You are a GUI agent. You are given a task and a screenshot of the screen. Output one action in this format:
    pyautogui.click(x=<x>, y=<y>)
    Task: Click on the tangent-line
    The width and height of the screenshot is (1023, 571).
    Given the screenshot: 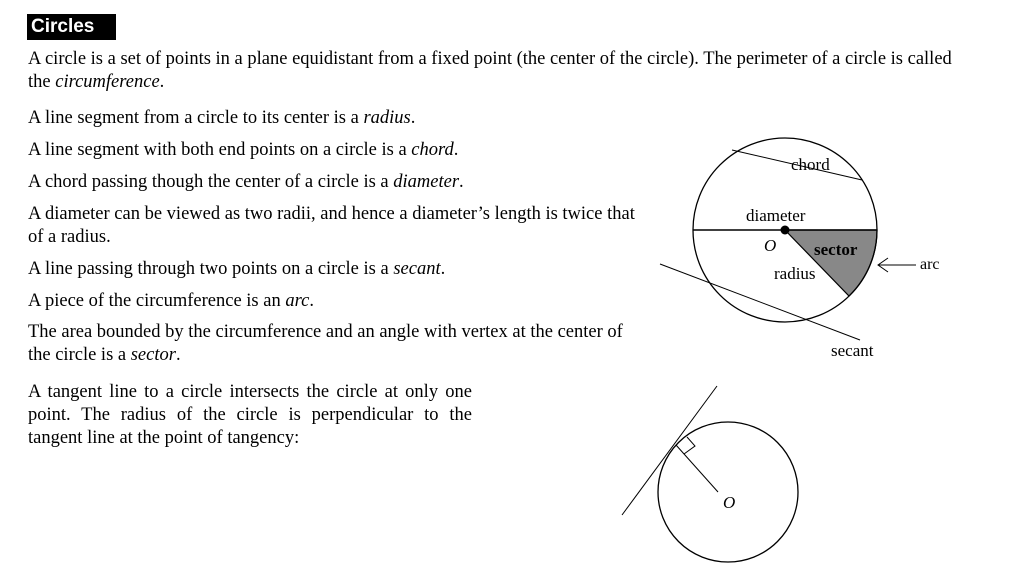 What is the action you would take?
    pyautogui.click(x=669, y=450)
    